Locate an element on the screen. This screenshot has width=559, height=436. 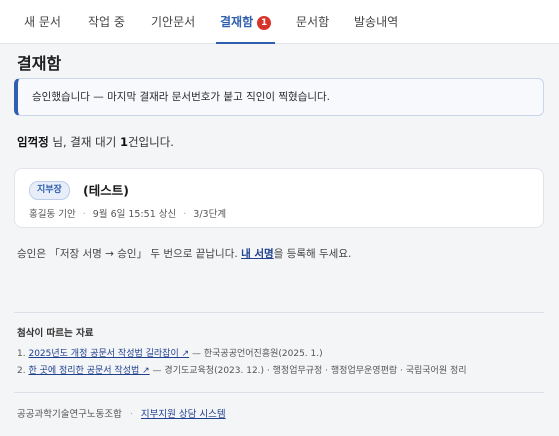
drafter: 홍길동 기안 is located at coordinates (52, 214).